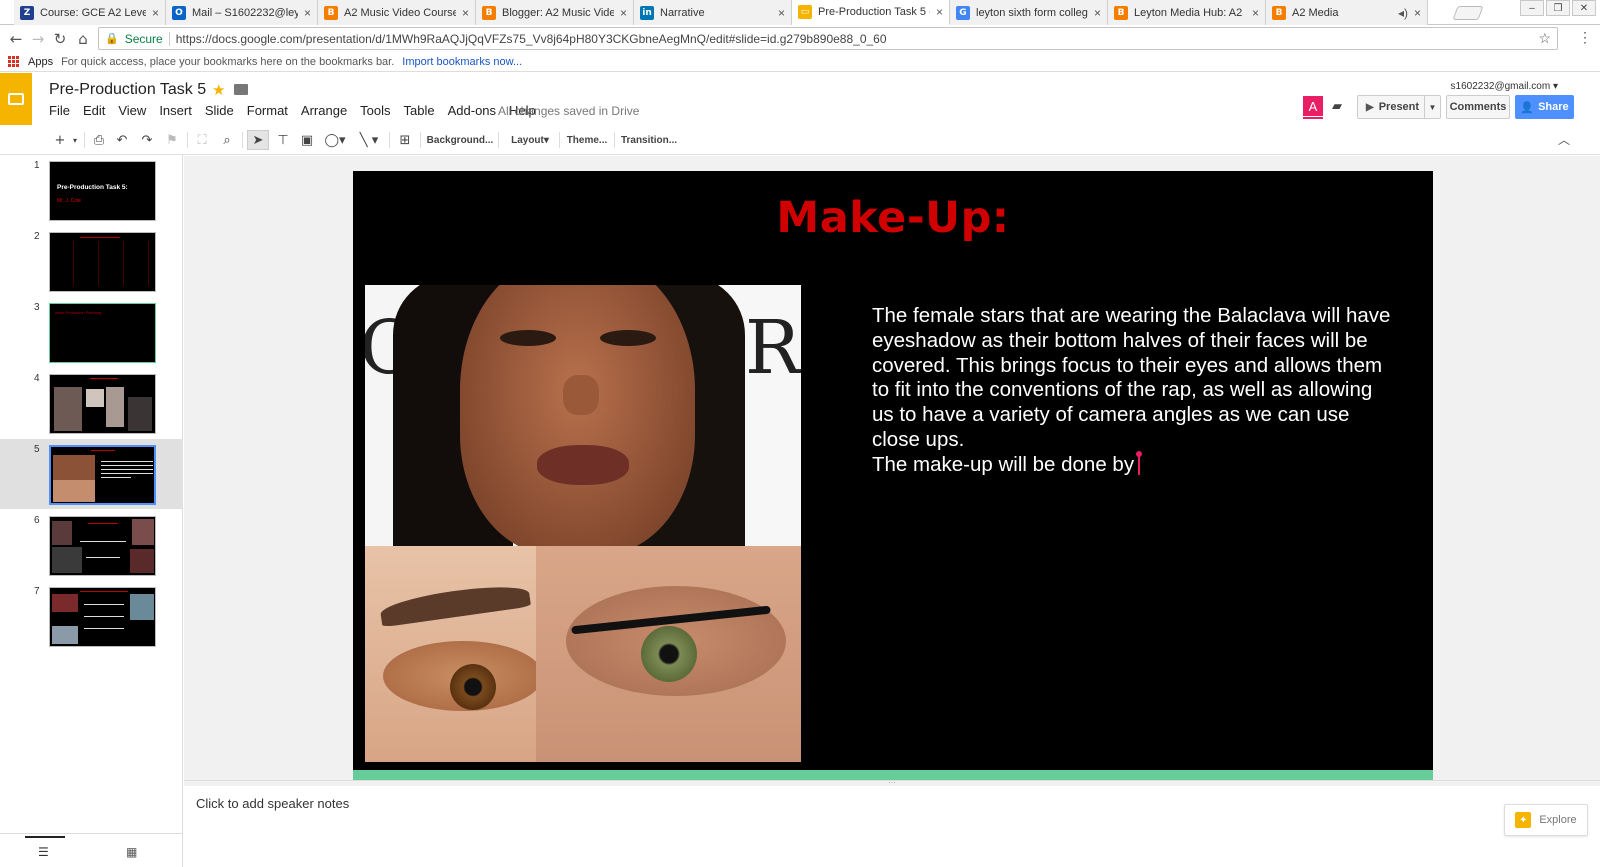  What do you see at coordinates (1546, 820) in the screenshot?
I see `explore-button: ✦ Explore` at bounding box center [1546, 820].